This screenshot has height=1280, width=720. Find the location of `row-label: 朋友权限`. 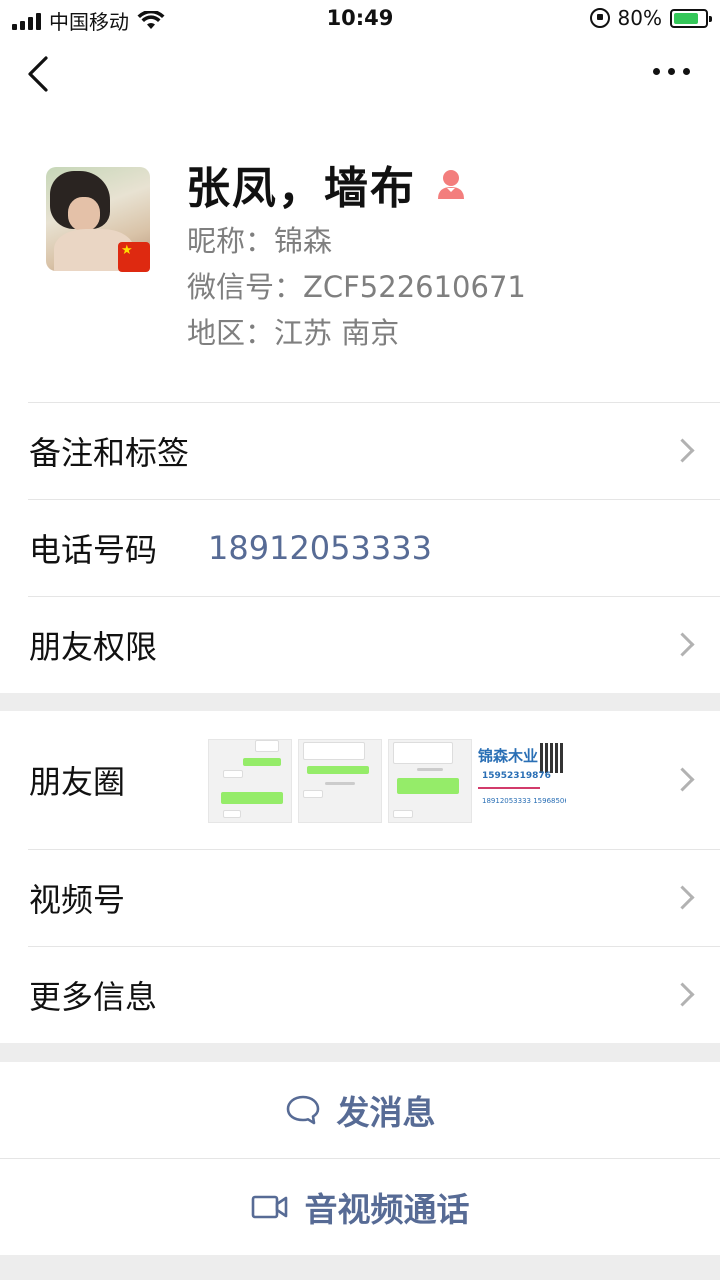

row-label: 朋友权限 is located at coordinates (93, 646).